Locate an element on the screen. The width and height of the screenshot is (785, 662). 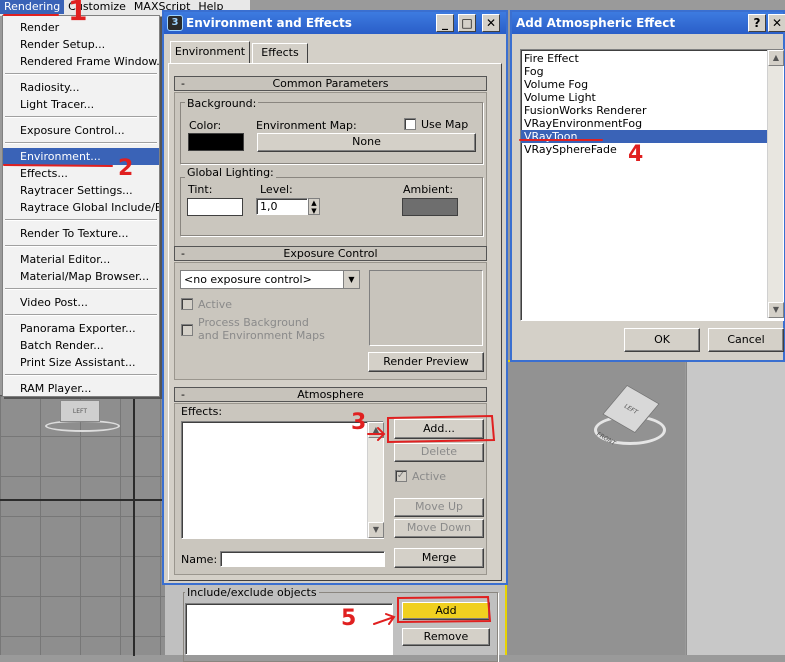
exposure-active-label: Active is located at coordinates (215, 304).